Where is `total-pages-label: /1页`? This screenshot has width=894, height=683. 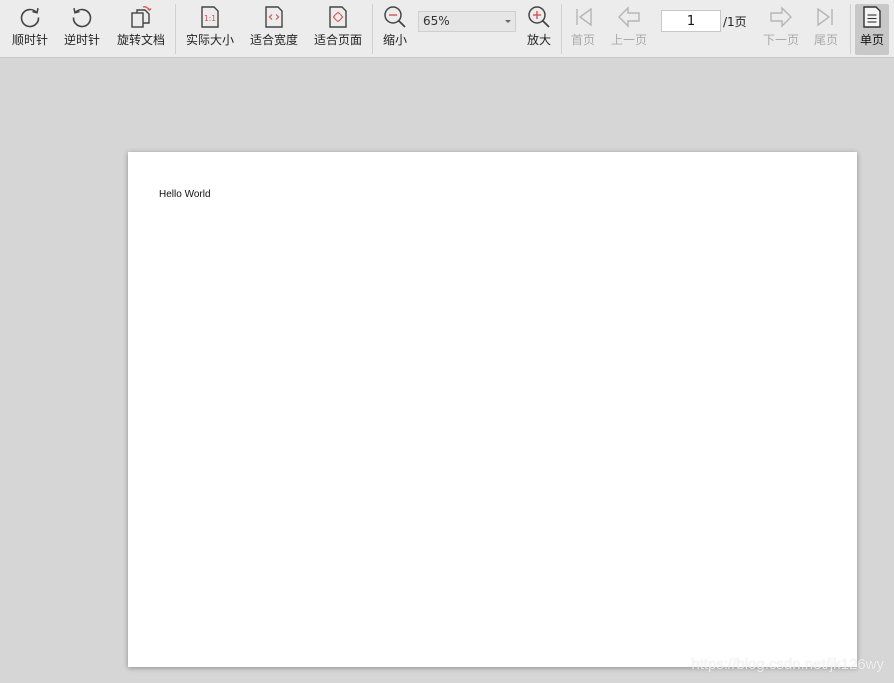 total-pages-label: /1页 is located at coordinates (735, 22).